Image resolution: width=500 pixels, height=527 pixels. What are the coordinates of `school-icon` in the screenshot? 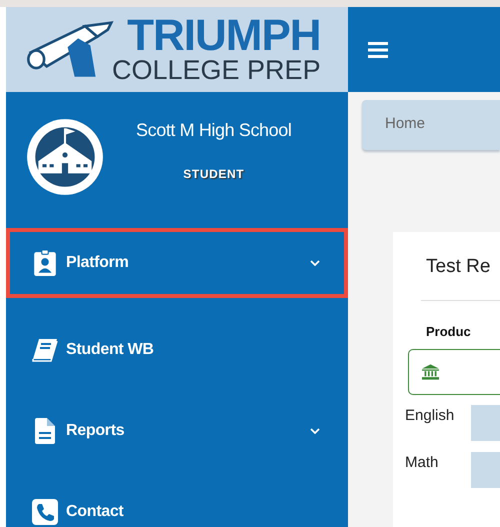 It's located at (65, 157).